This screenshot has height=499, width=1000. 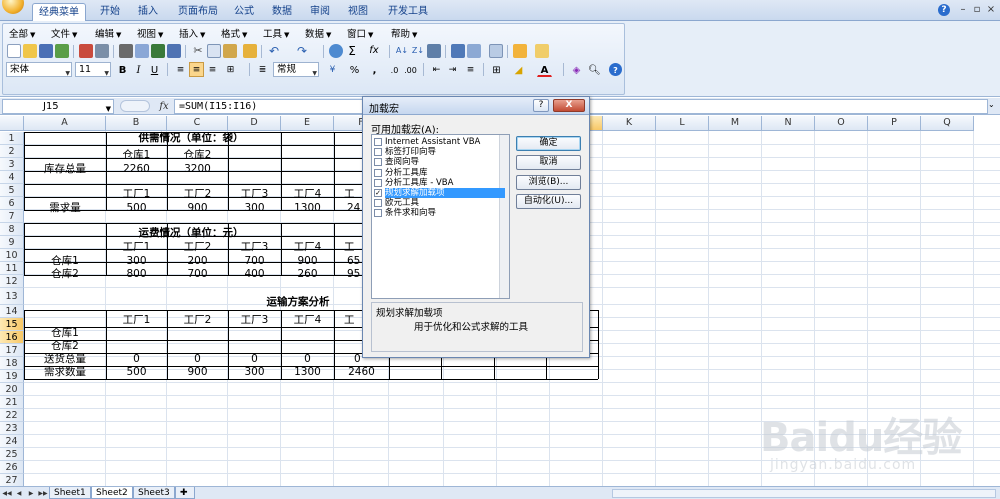 I want to click on paste-icon, so click(x=230, y=51).